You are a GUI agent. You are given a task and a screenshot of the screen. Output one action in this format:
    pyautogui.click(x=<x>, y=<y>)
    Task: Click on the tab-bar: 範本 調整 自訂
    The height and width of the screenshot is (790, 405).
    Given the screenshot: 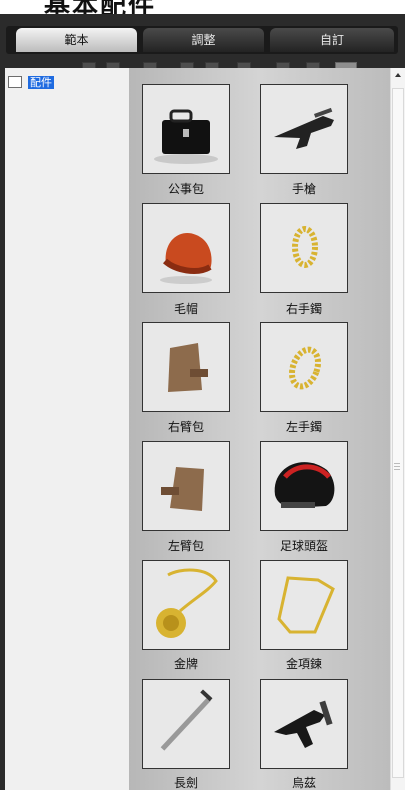 What is the action you would take?
    pyautogui.click(x=202, y=40)
    